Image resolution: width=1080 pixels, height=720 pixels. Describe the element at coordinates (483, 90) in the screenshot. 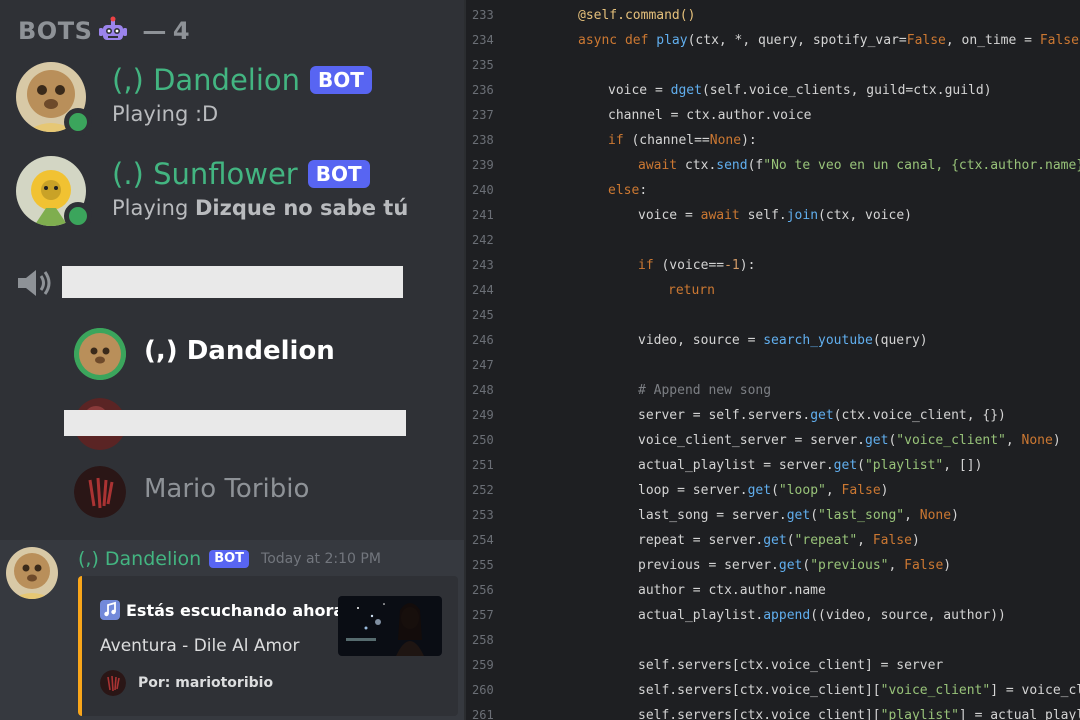

I see `line-number: 236` at that location.